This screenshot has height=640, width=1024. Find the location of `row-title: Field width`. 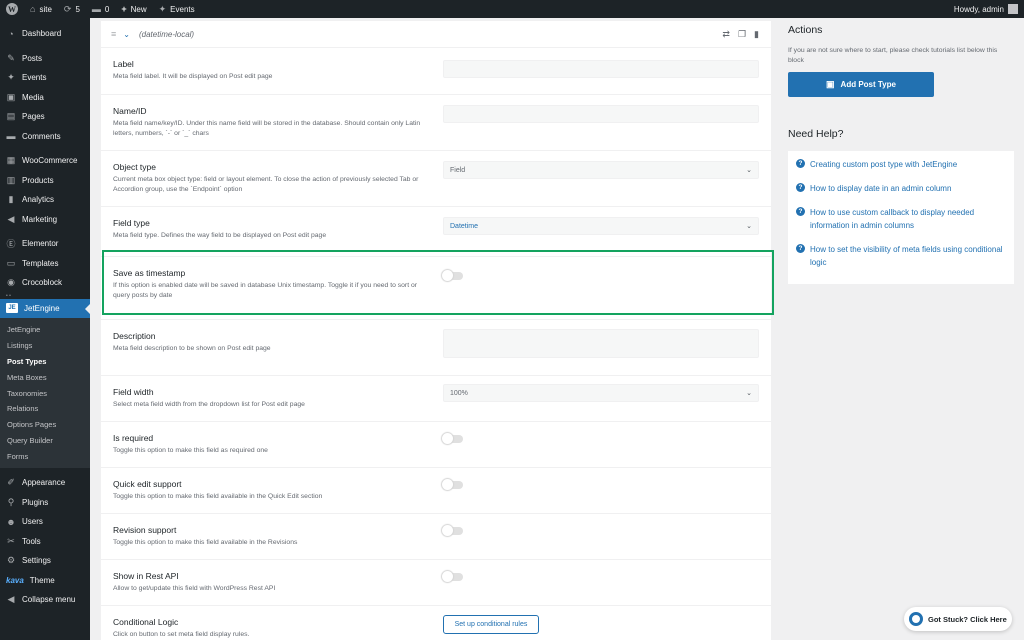

row-title: Field width is located at coordinates (133, 392).